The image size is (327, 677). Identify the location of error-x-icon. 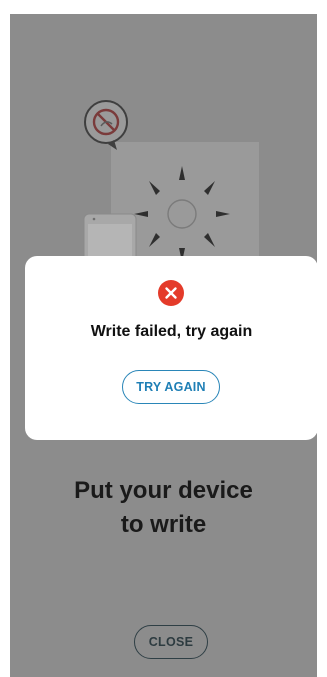
(171, 293).